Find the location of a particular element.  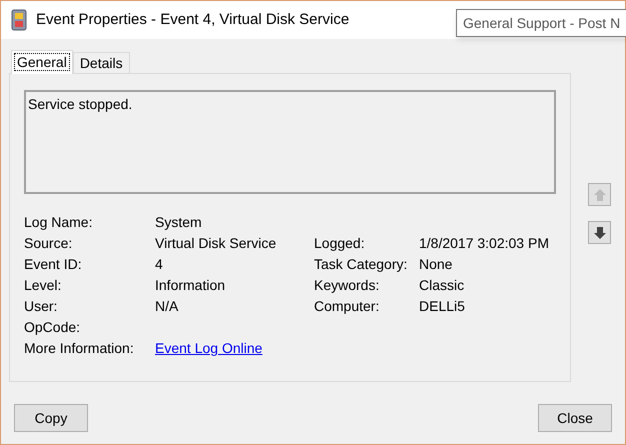

field-label: Computer: is located at coordinates (347, 306).